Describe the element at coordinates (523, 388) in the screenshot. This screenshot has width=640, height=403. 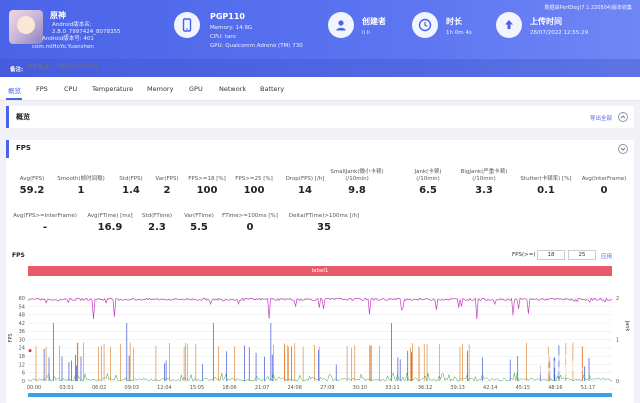
I see `x-tick-label: 45:15` at that location.